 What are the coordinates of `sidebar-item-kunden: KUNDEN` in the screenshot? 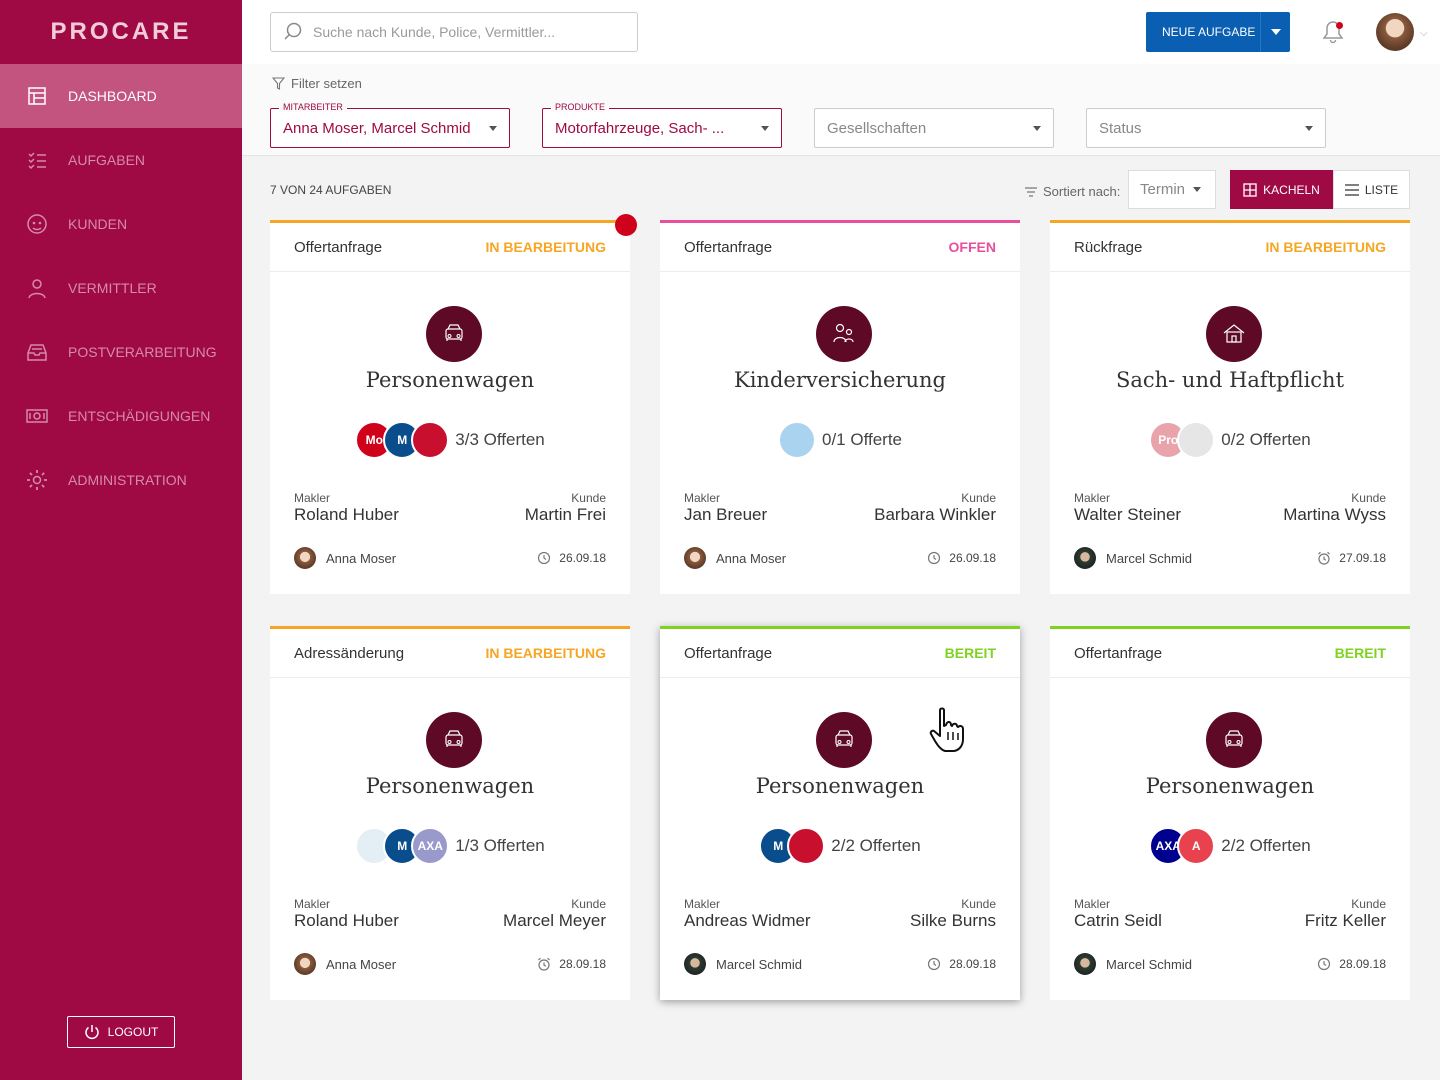 It's located at (121, 224).